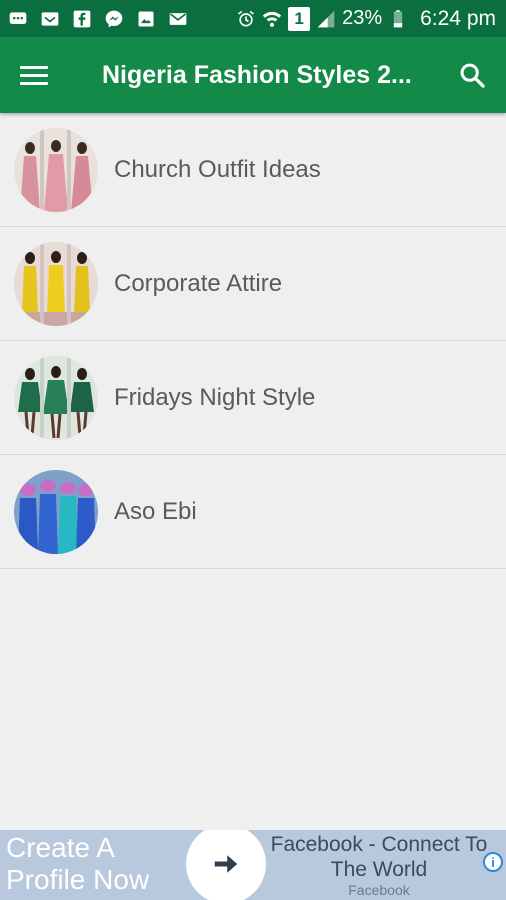 The height and width of the screenshot is (900, 506). I want to click on facebook-icon, so click(82, 19).